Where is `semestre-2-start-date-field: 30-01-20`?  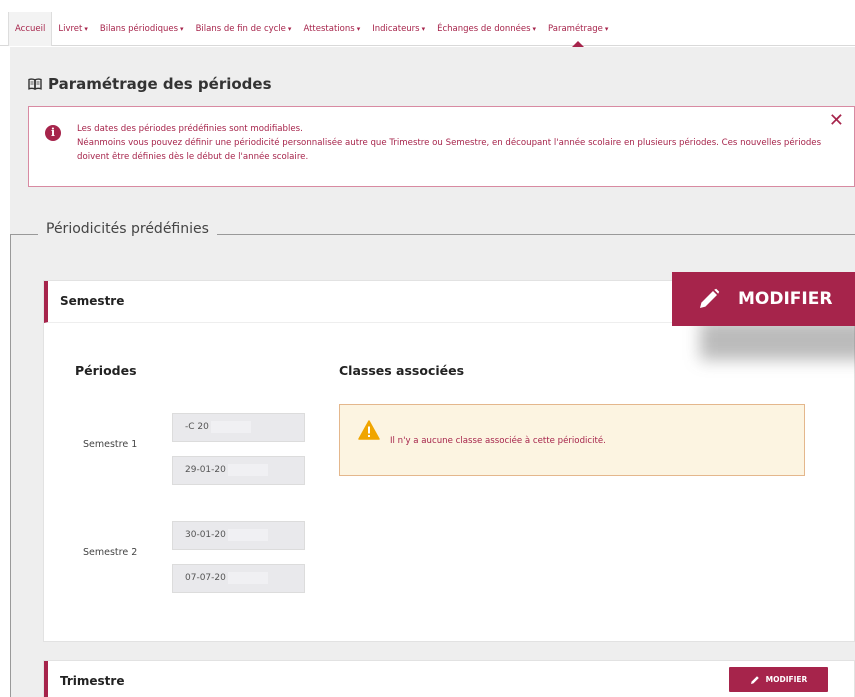
semestre-2-start-date-field: 30-01-20 is located at coordinates (238, 535).